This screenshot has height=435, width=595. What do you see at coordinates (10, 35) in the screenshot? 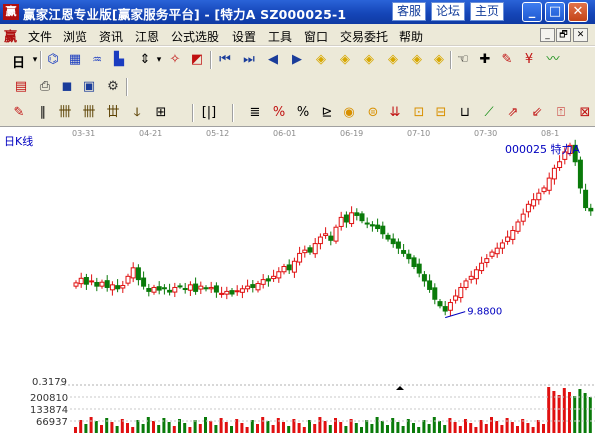
I see `menu-logo-icon: 赢` at bounding box center [10, 35].